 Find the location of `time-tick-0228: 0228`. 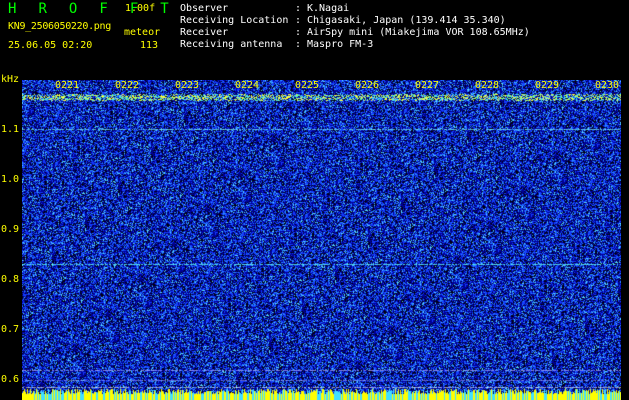

time-tick-0228: 0228 is located at coordinates (487, 85).